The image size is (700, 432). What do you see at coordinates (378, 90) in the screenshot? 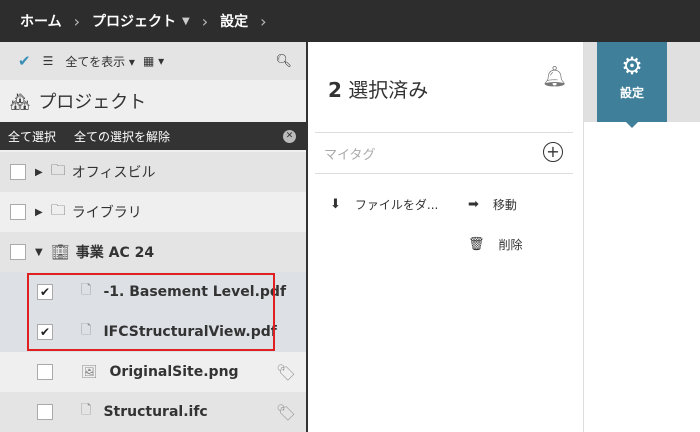
I see `selection-count: 2 選択済み` at bounding box center [378, 90].